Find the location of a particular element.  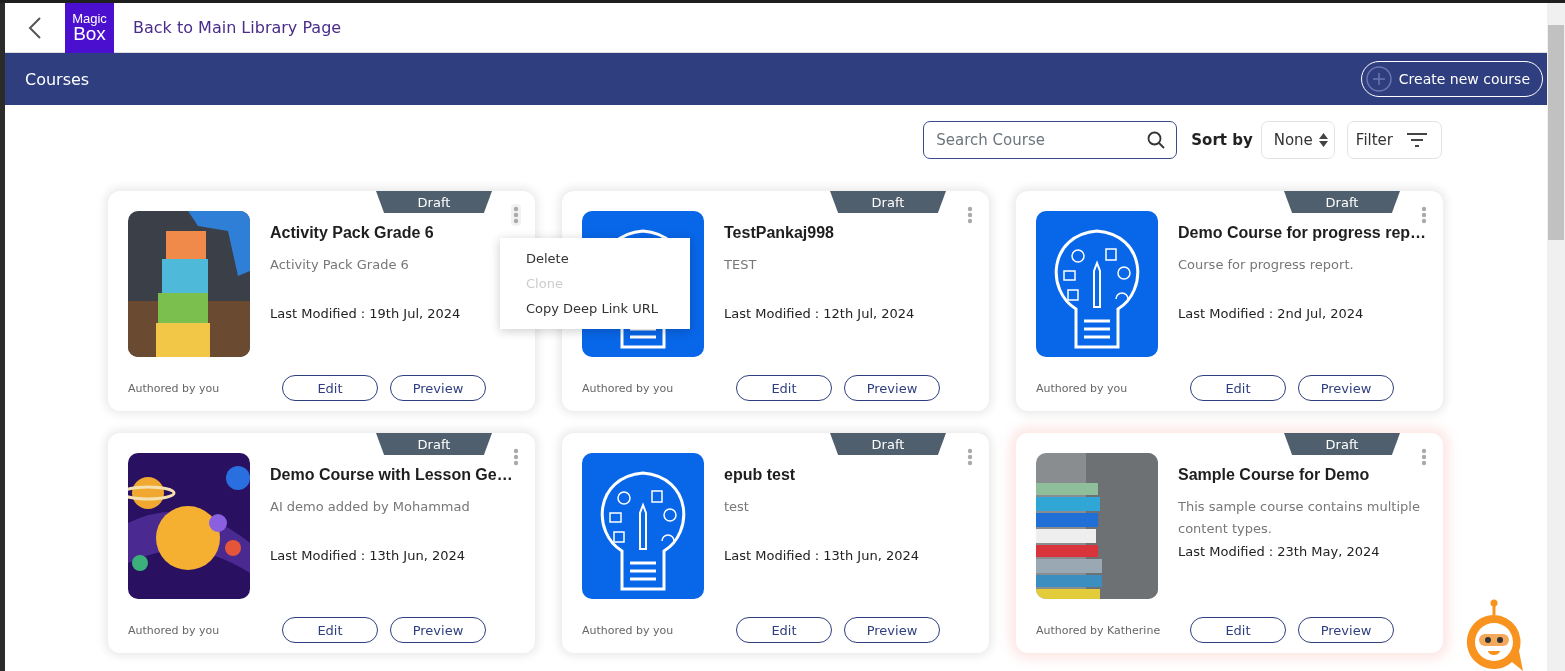

filter-button: Filter is located at coordinates (1394, 140).